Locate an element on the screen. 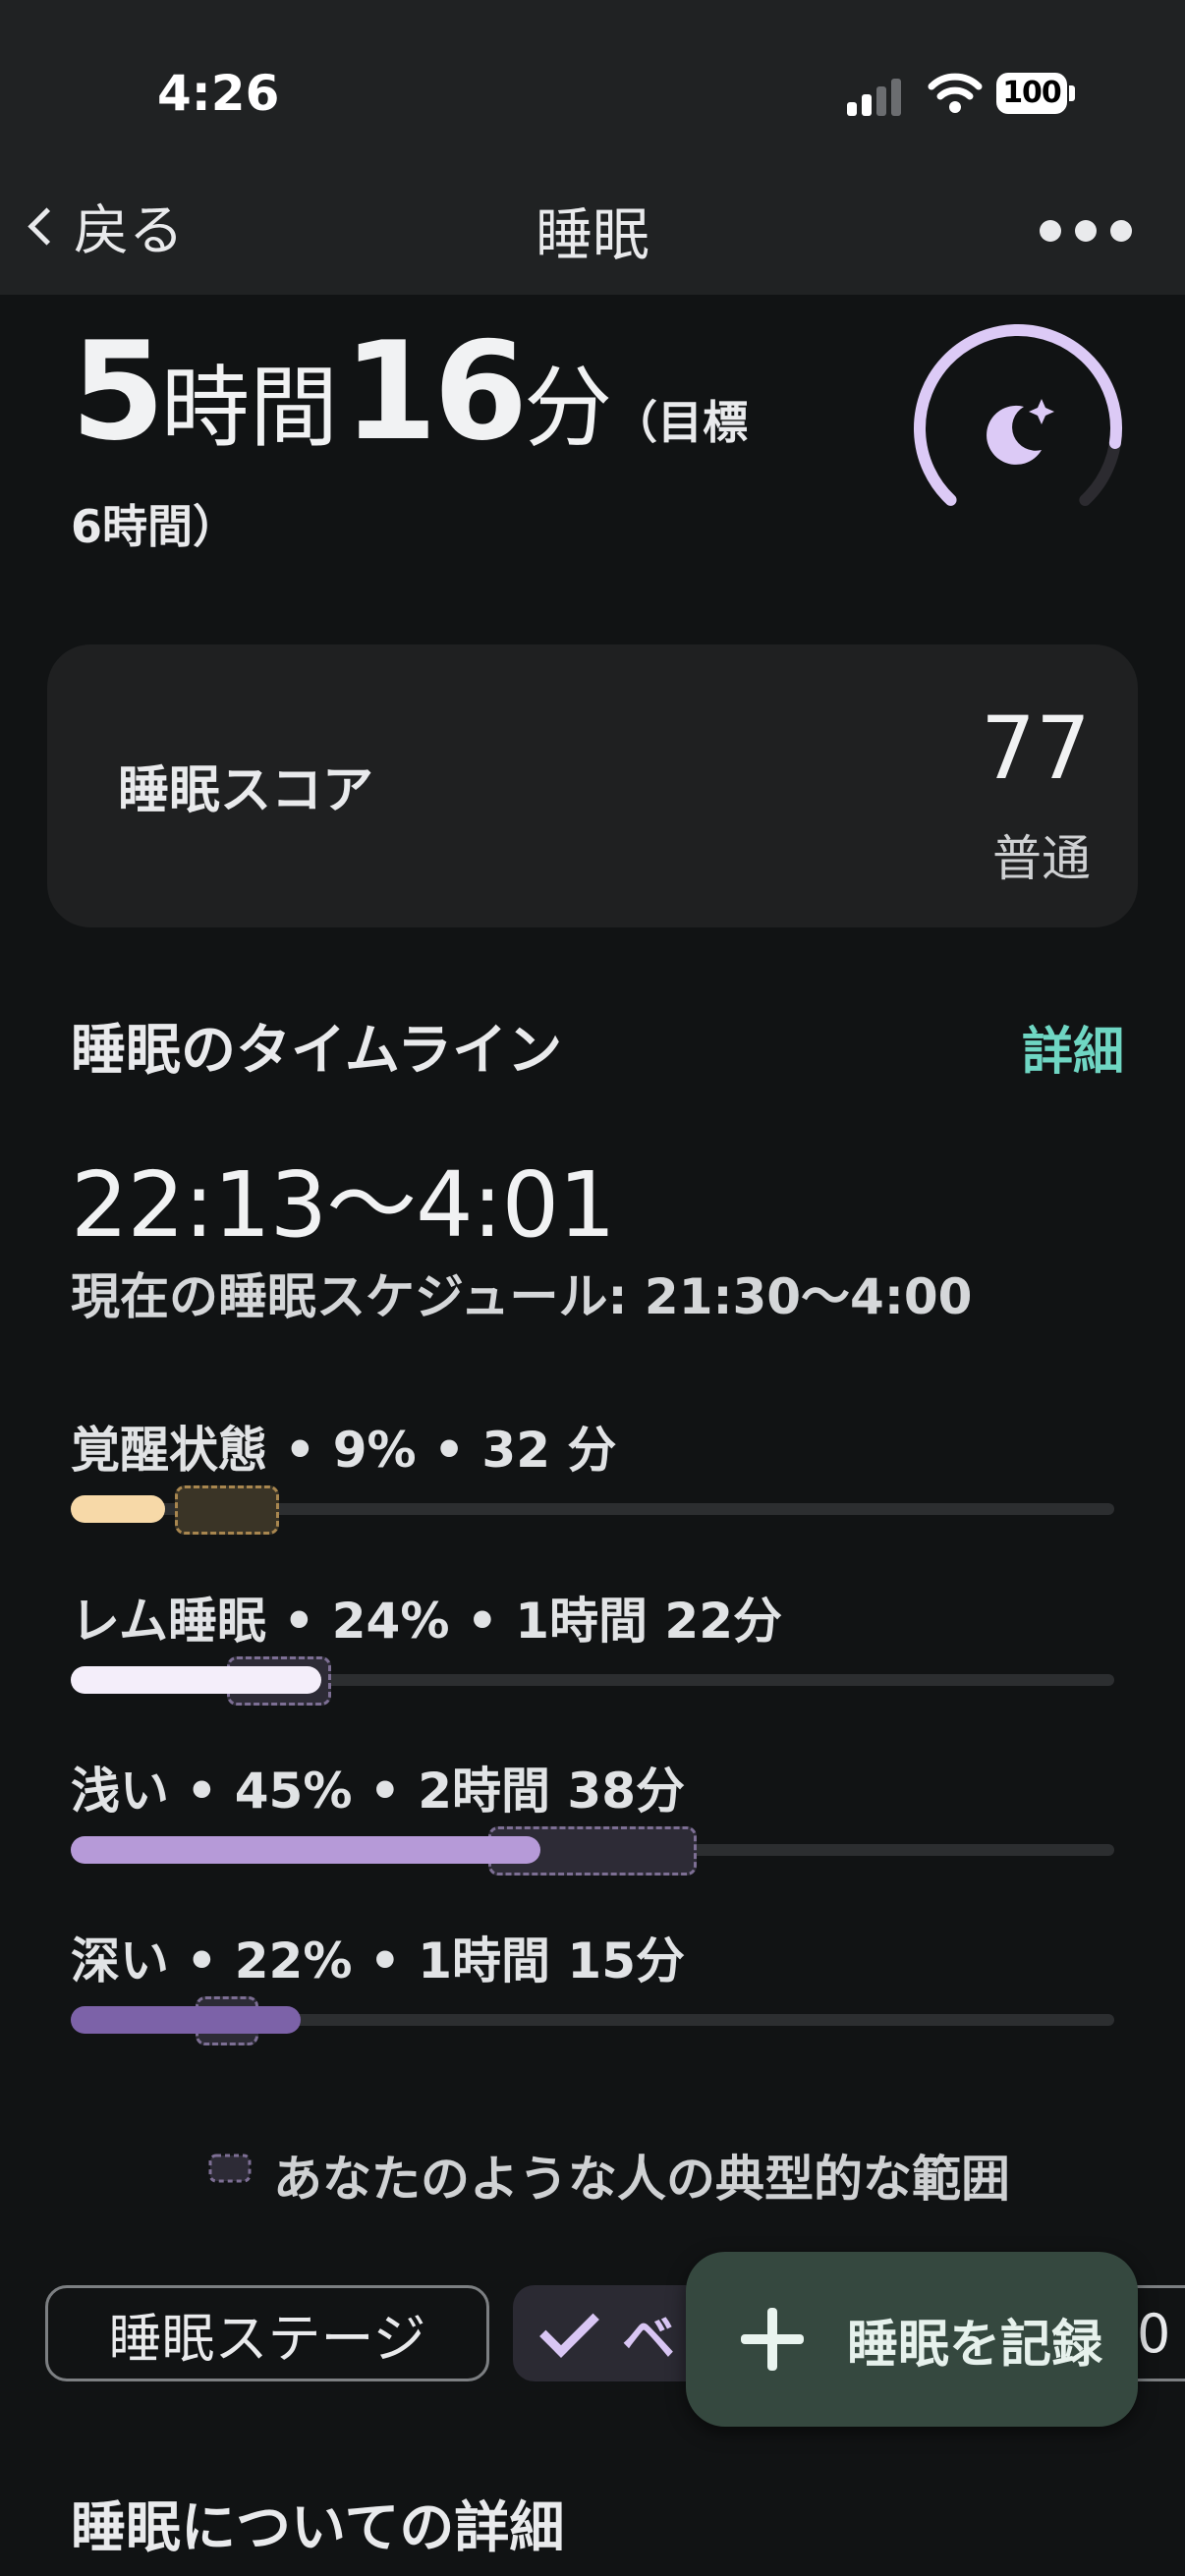 The height and width of the screenshot is (2576, 1185). duration-goal-line1: （目標 is located at coordinates (681, 422).